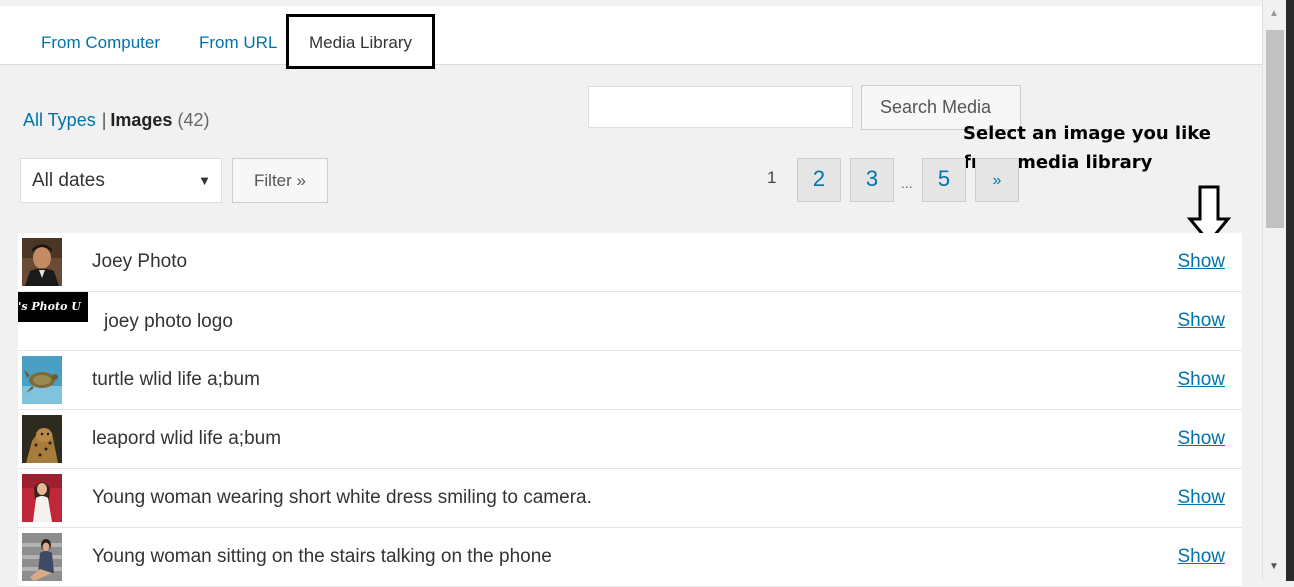 This screenshot has height=587, width=1294. What do you see at coordinates (204, 180) in the screenshot?
I see `chevron-down-icon: ▼` at bounding box center [204, 180].